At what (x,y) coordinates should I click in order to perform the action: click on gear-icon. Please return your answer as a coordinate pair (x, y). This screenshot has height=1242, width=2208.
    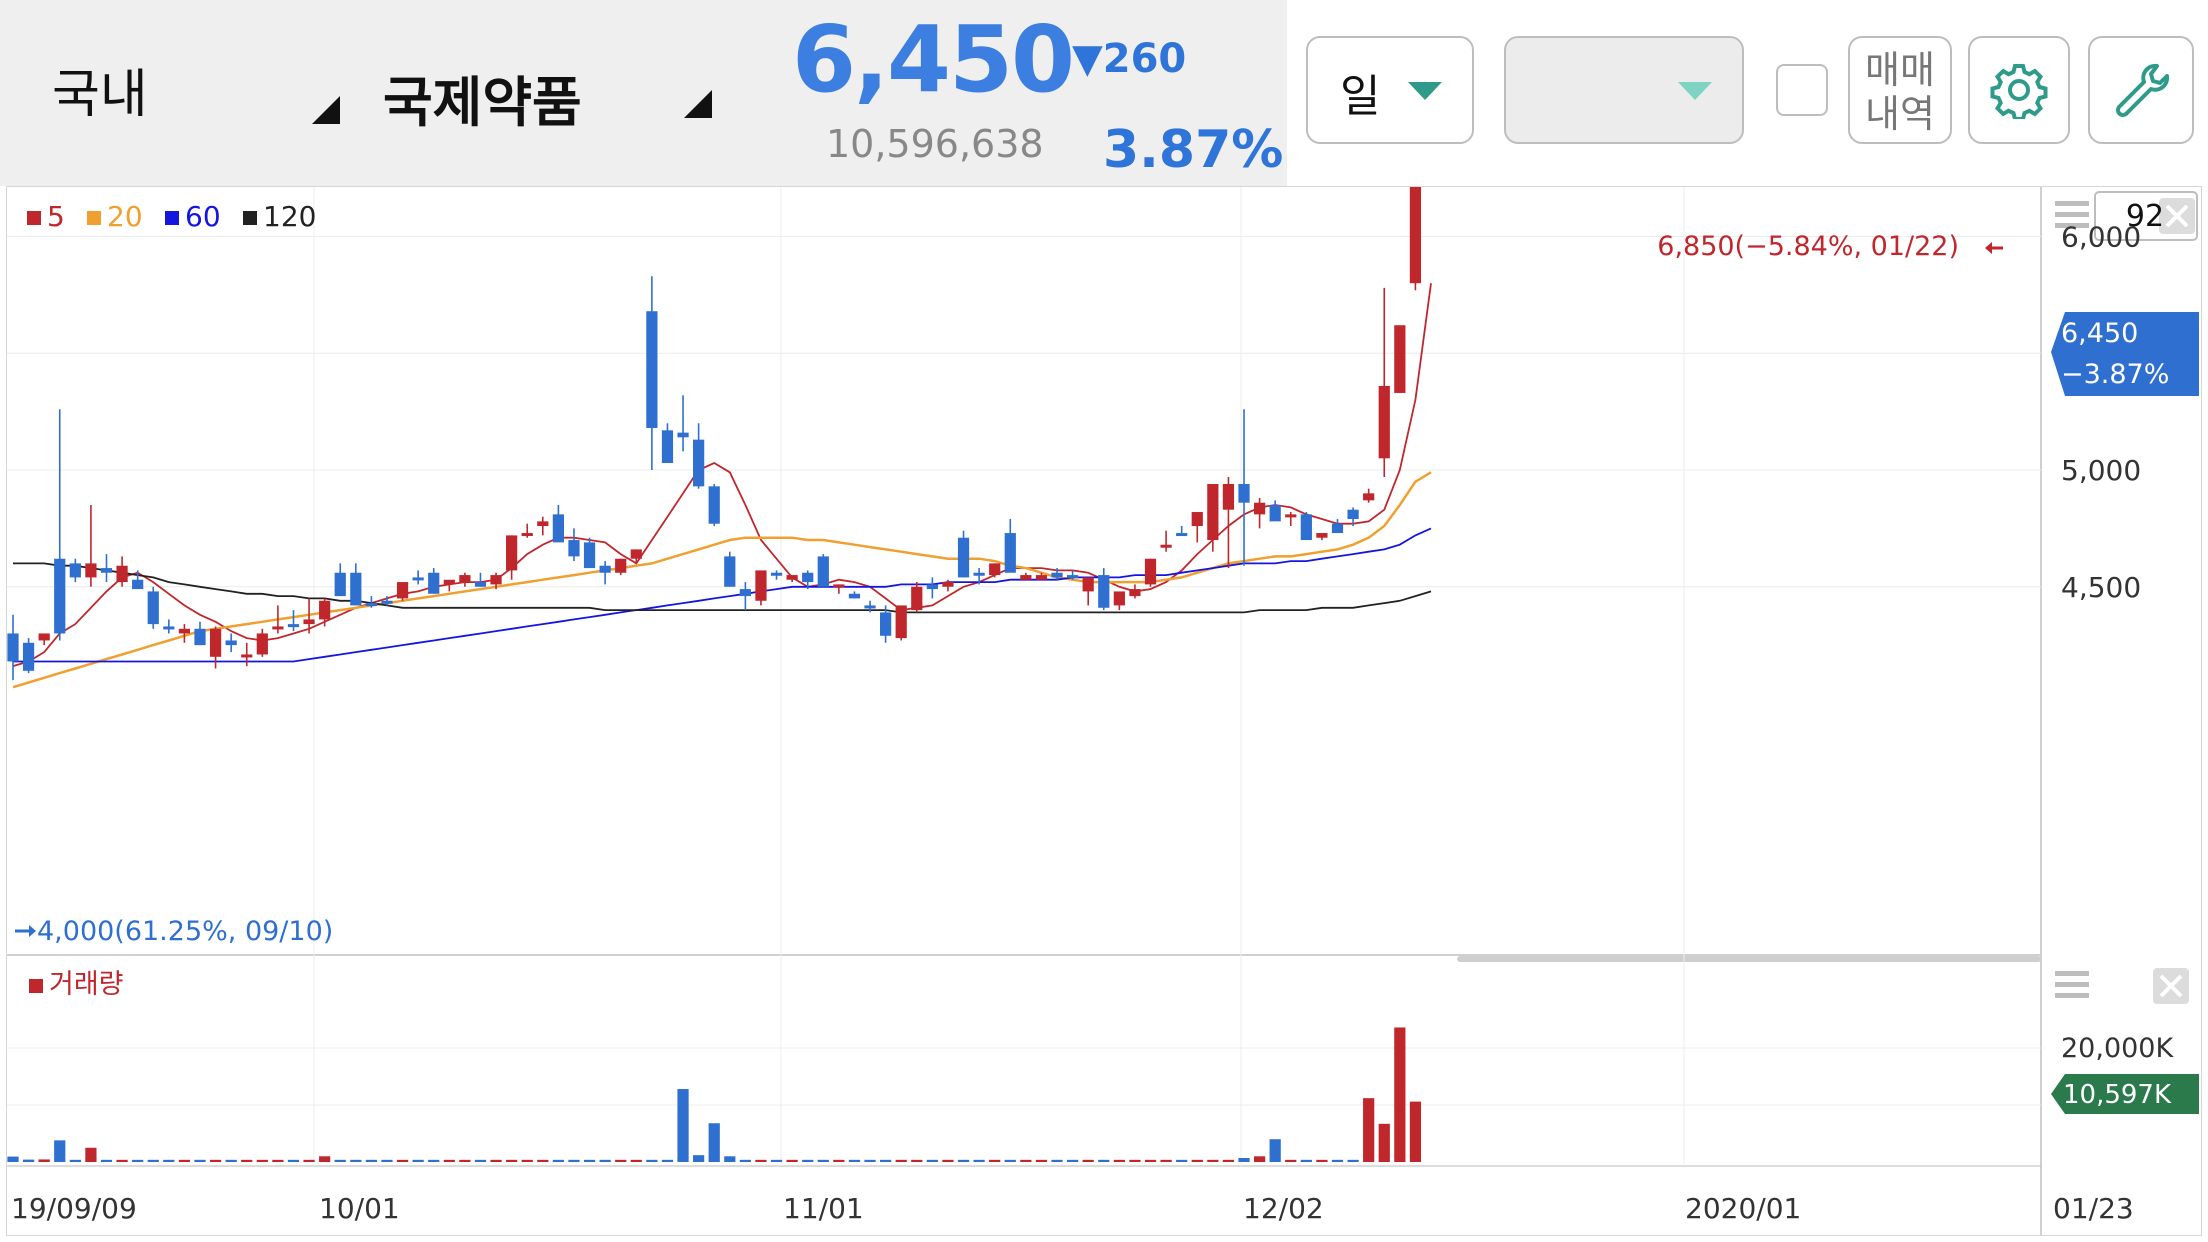
    Looking at the image, I should click on (2019, 91).